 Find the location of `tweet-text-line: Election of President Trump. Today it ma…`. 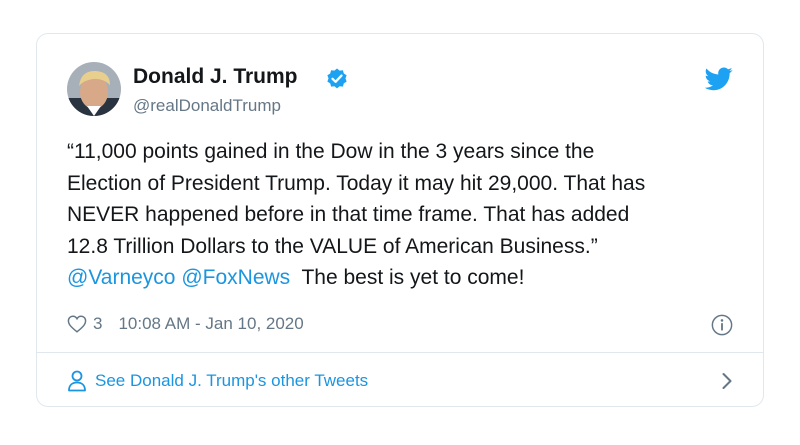

tweet-text-line: Election of President Trump. Today it ma… is located at coordinates (356, 183).